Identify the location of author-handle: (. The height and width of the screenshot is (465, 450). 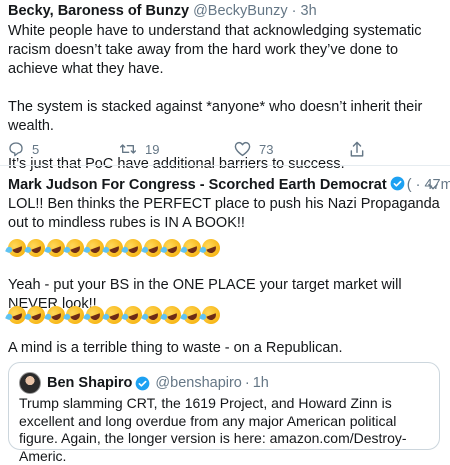
(409, 185).